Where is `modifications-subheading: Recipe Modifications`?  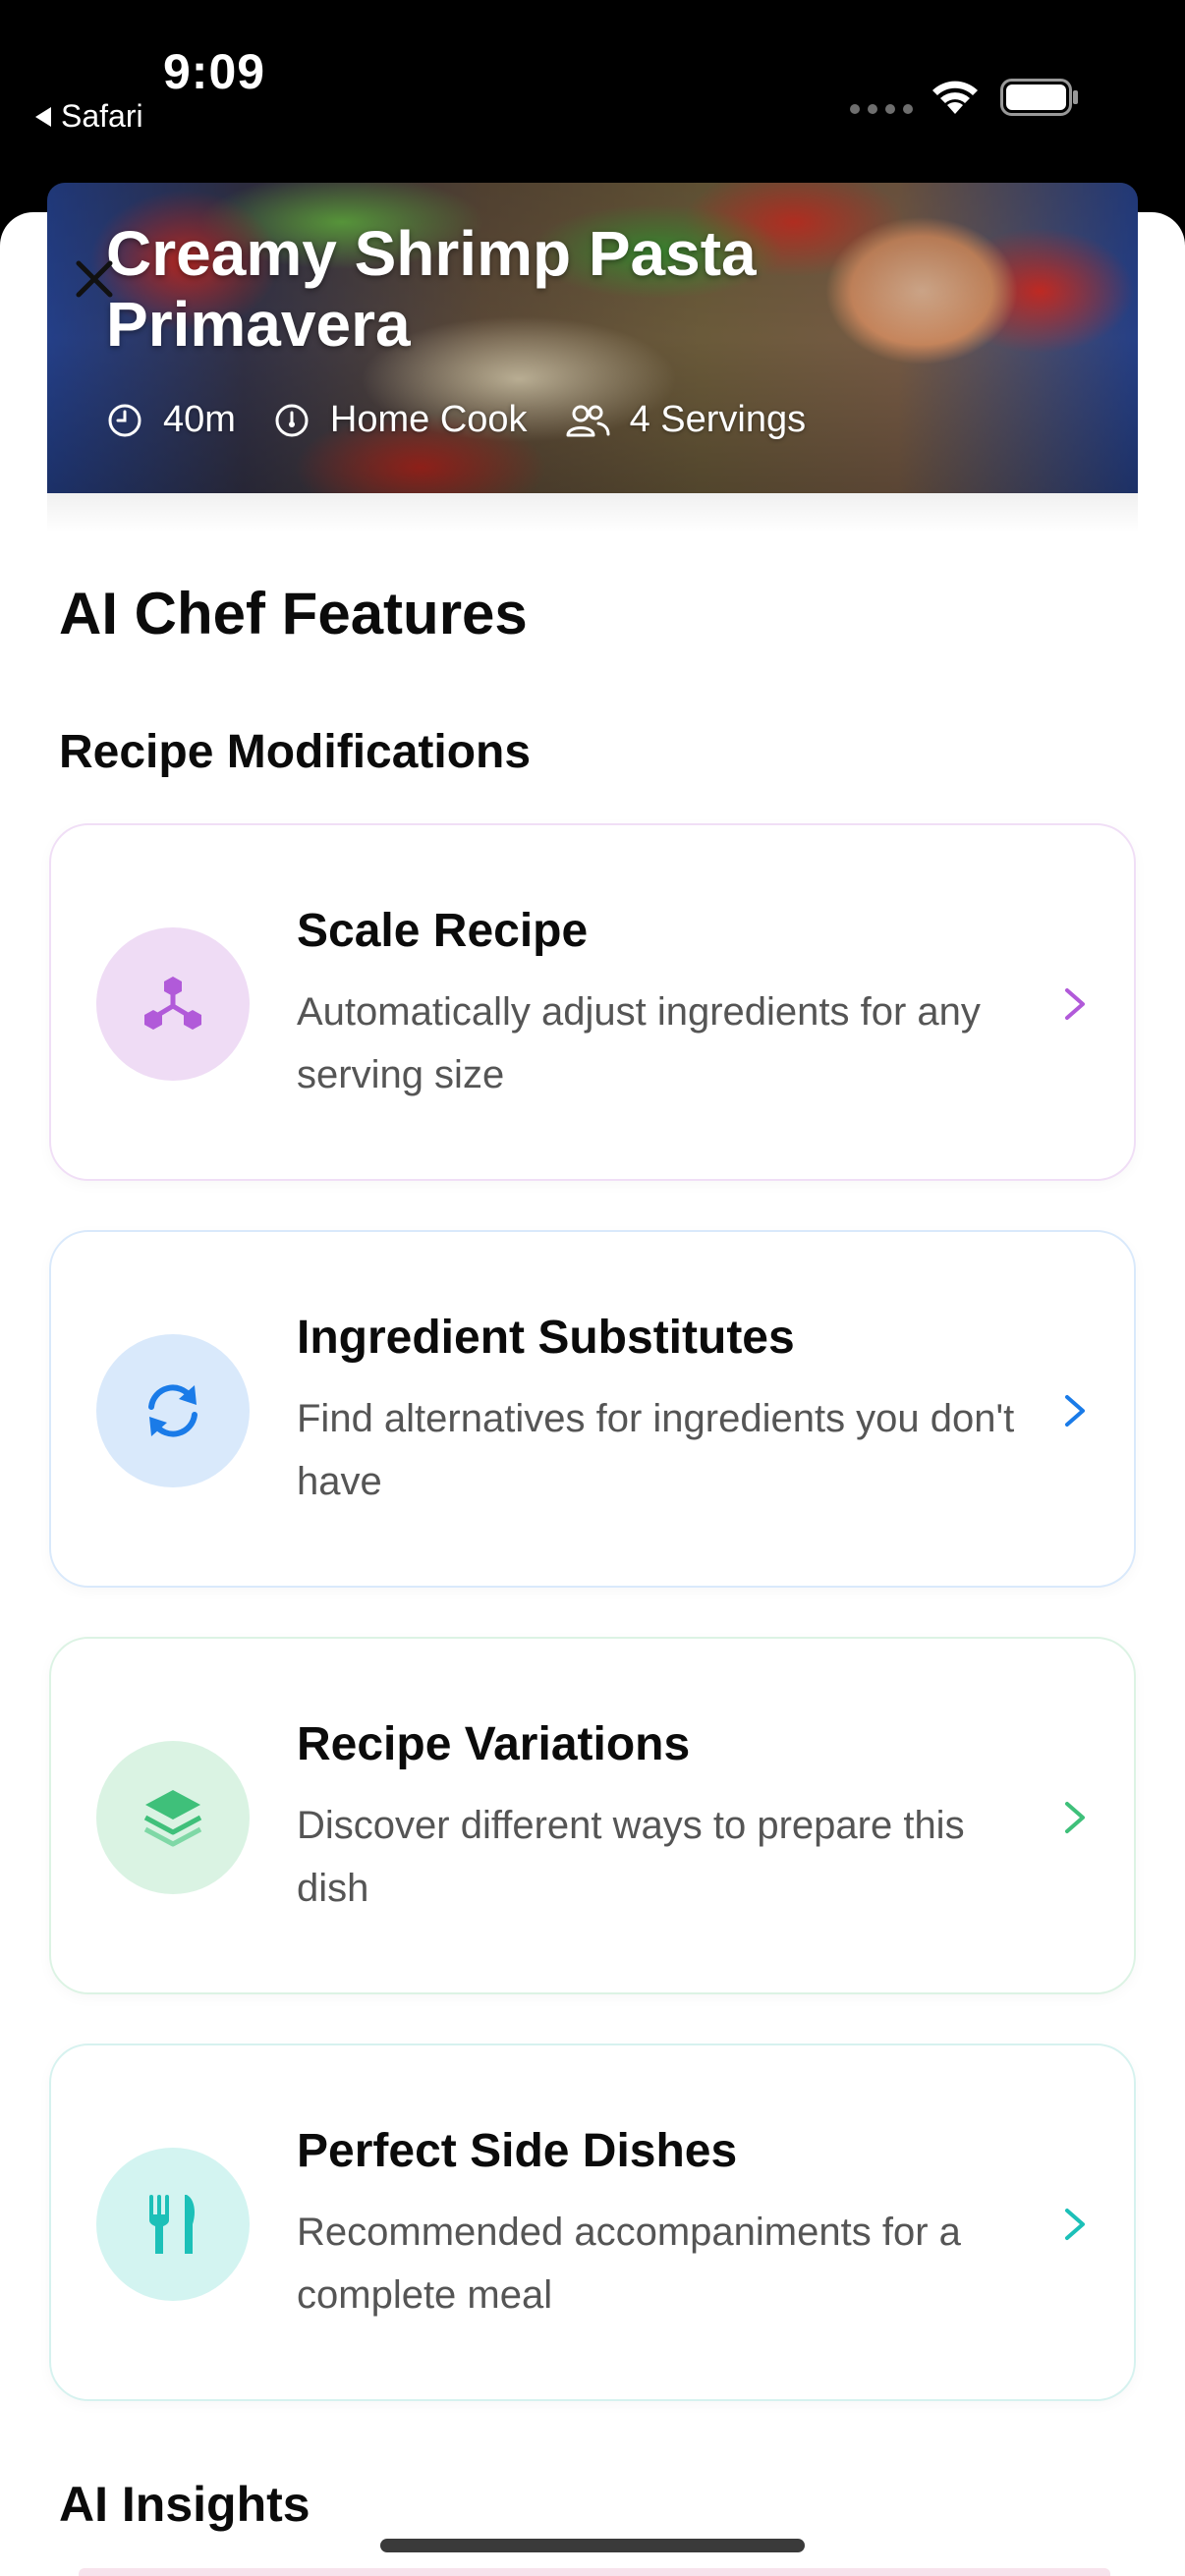
modifications-subheading: Recipe Modifications is located at coordinates (295, 752).